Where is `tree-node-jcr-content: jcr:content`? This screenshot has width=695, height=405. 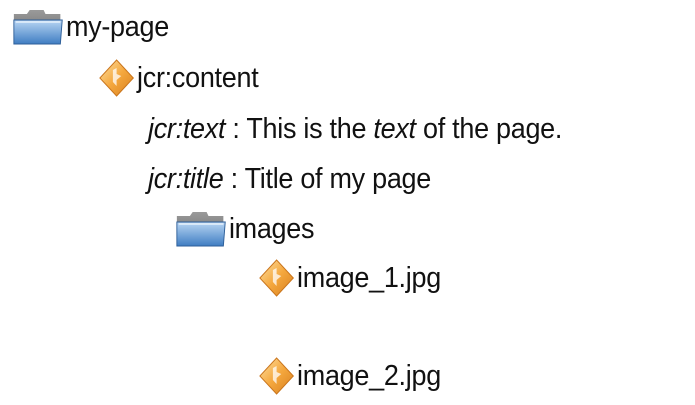
tree-node-jcr-content: jcr:content is located at coordinates (178, 78).